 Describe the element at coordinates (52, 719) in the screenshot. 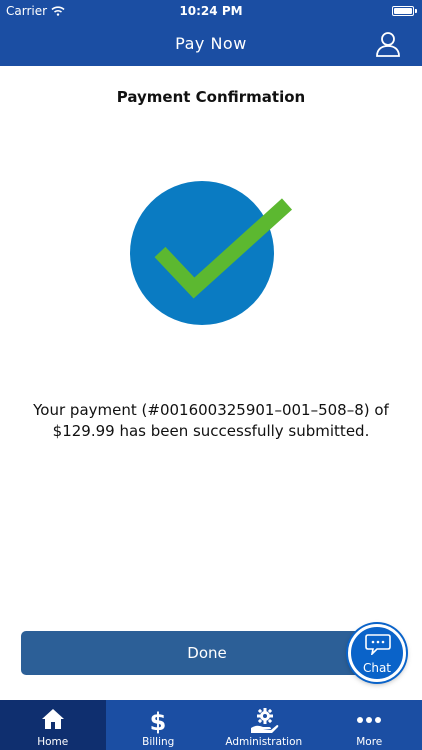

I see `home-icon` at that location.